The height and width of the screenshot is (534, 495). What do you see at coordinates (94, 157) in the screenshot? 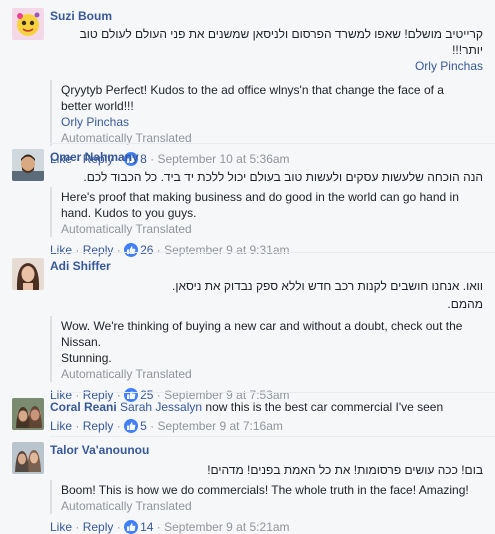
I see `comment-author: Omer Nahmany` at bounding box center [94, 157].